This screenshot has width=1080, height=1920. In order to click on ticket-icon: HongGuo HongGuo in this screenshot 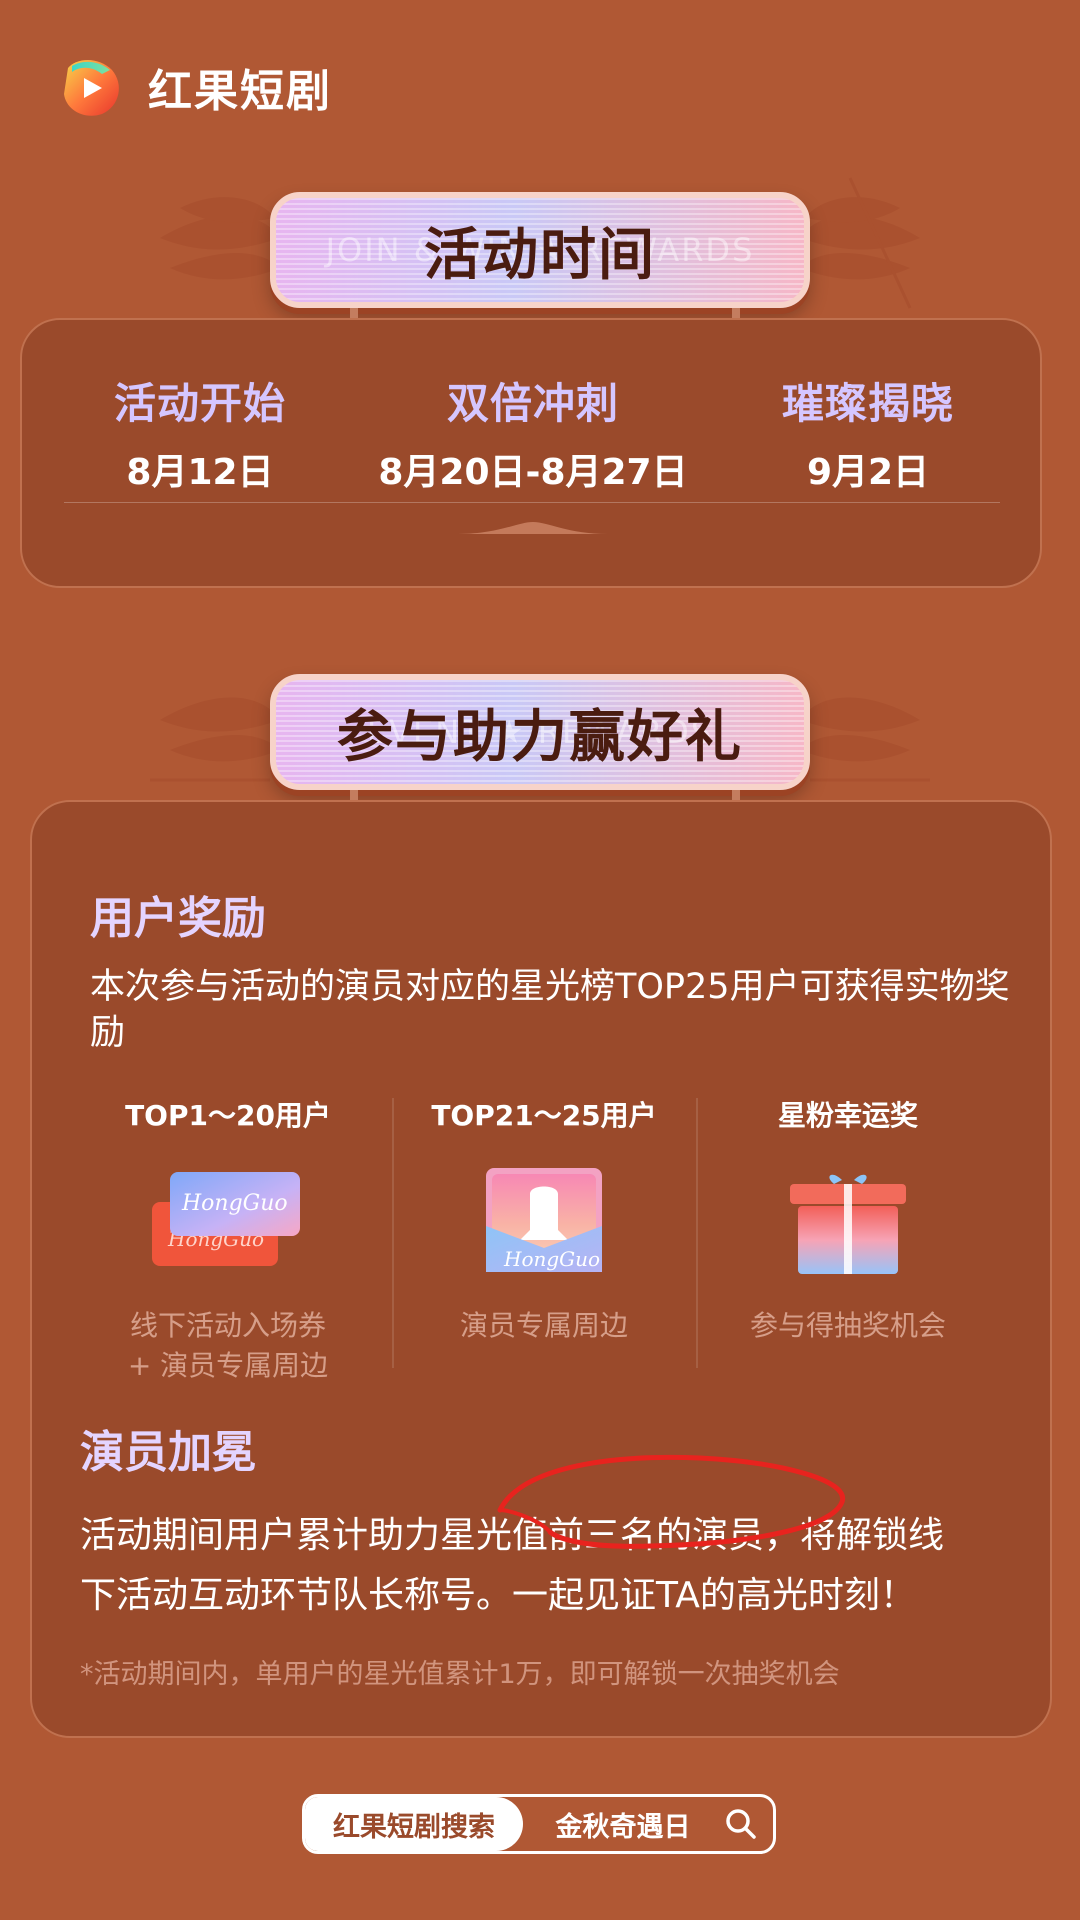, I will do `click(226, 1219)`.